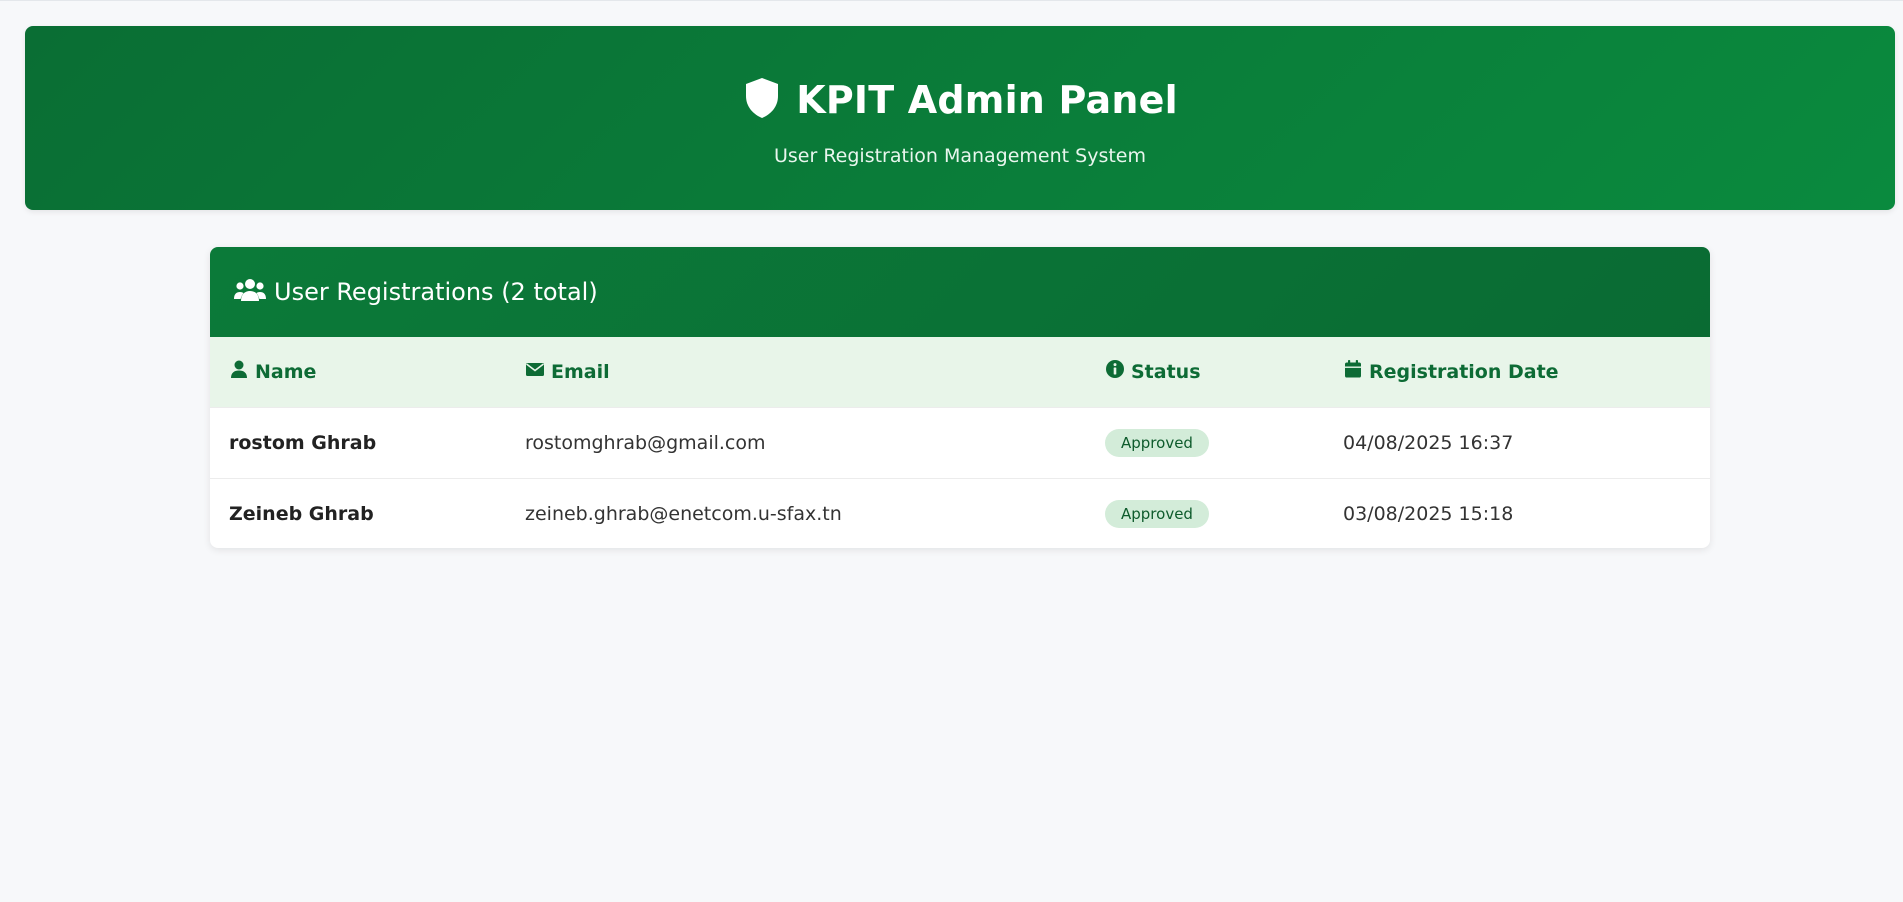 This screenshot has width=1903, height=902. Describe the element at coordinates (1464, 371) in the screenshot. I see `column-header-label: Registration Date` at that location.